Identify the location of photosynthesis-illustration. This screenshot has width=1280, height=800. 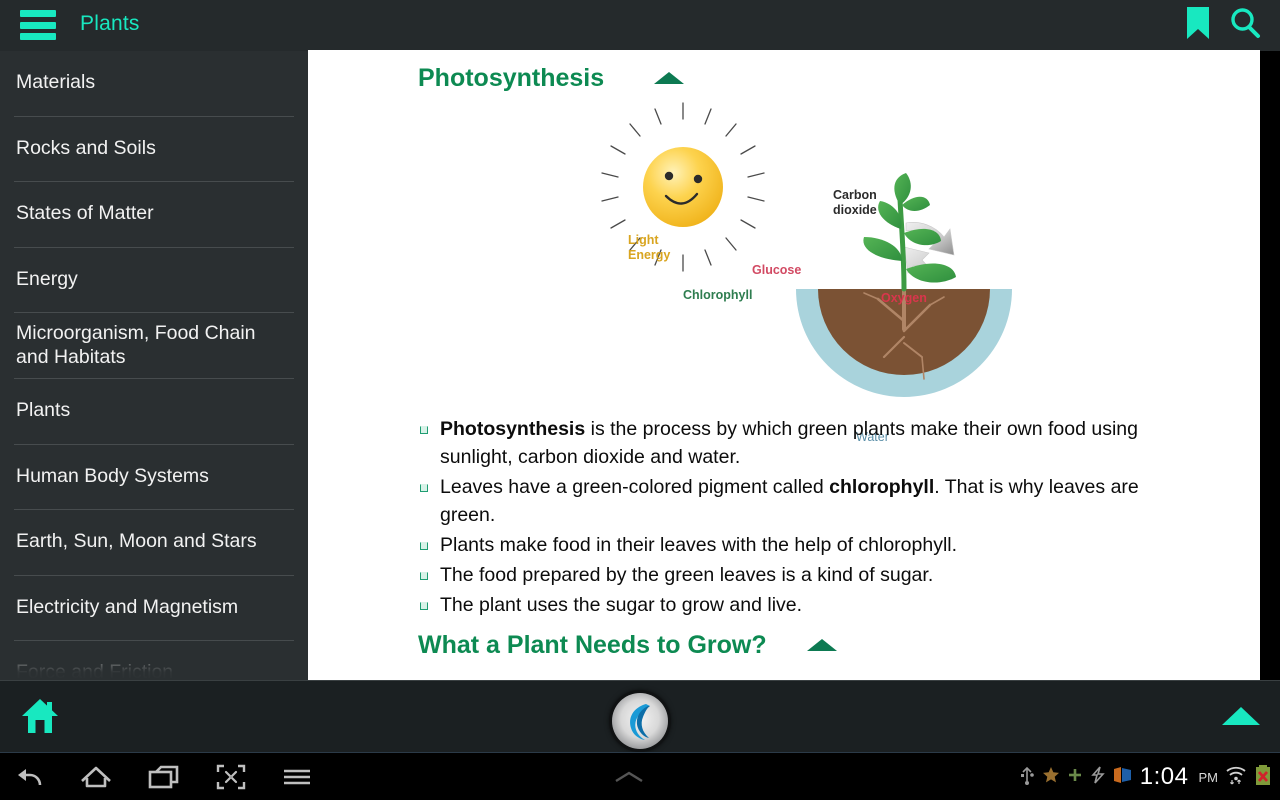
(806, 249).